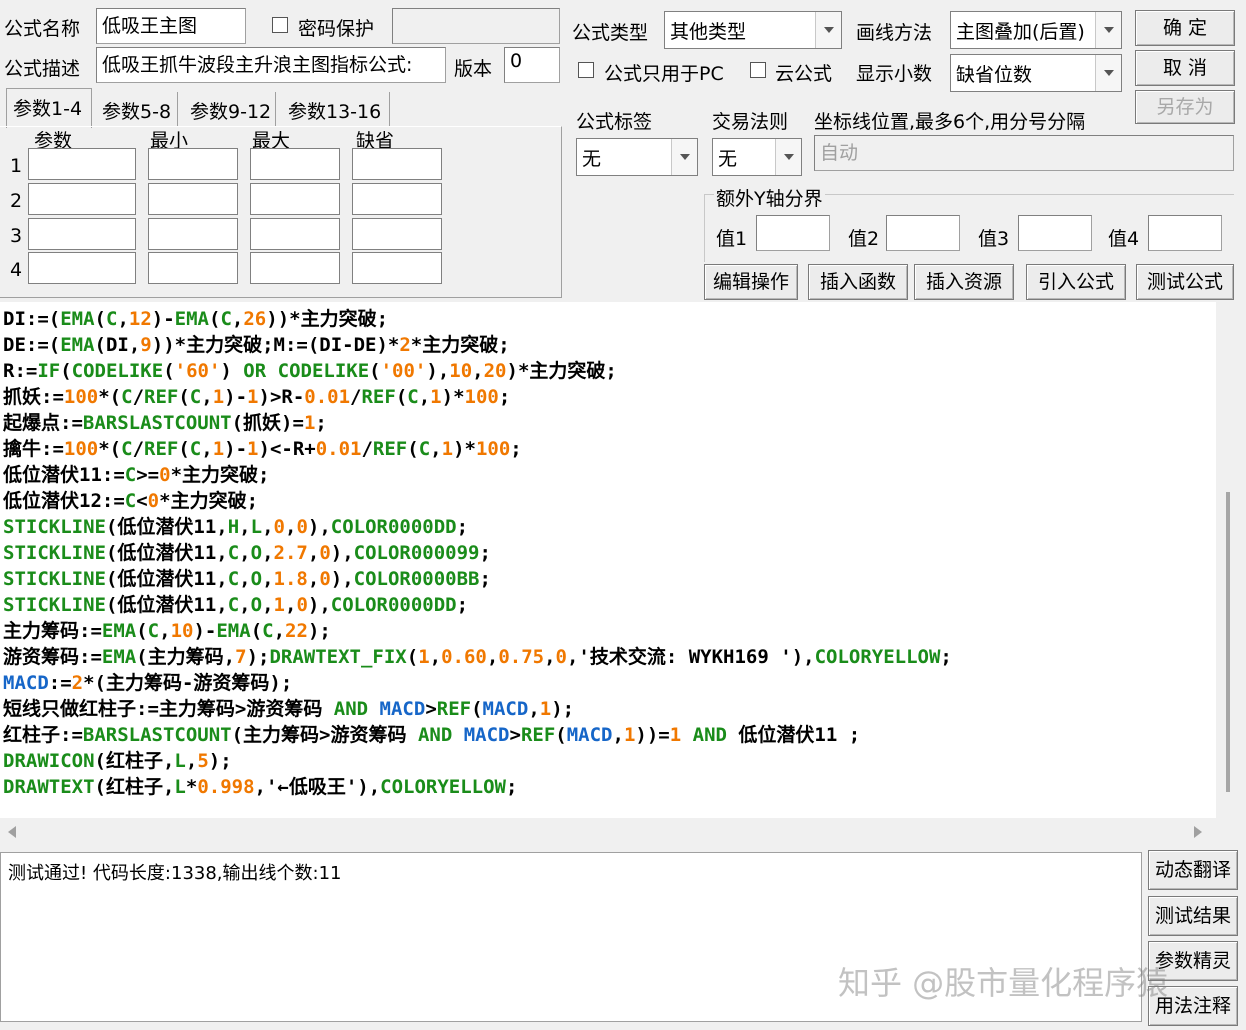 The width and height of the screenshot is (1246, 1030). What do you see at coordinates (1193, 870) in the screenshot?
I see `dynamic-translate-button: 动态翻译` at bounding box center [1193, 870].